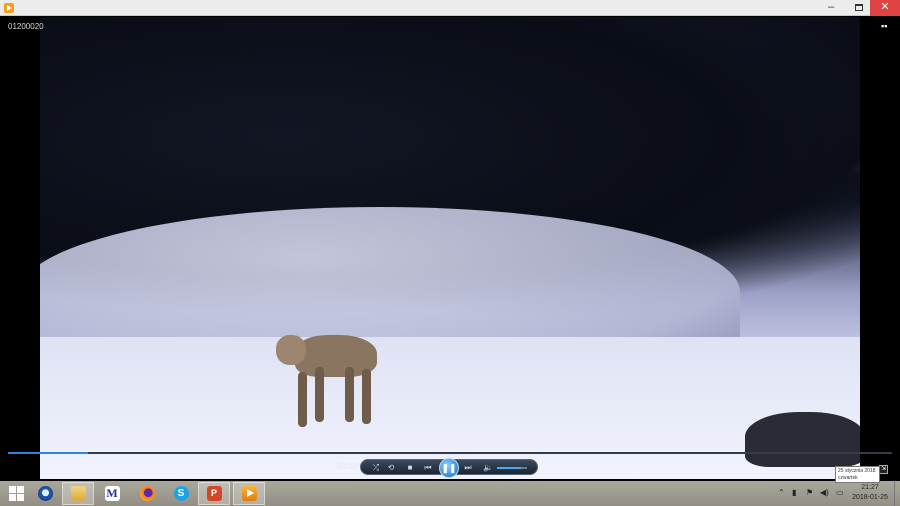  Describe the element at coordinates (391, 468) in the screenshot. I see `repeat-button: ⟲` at that location.